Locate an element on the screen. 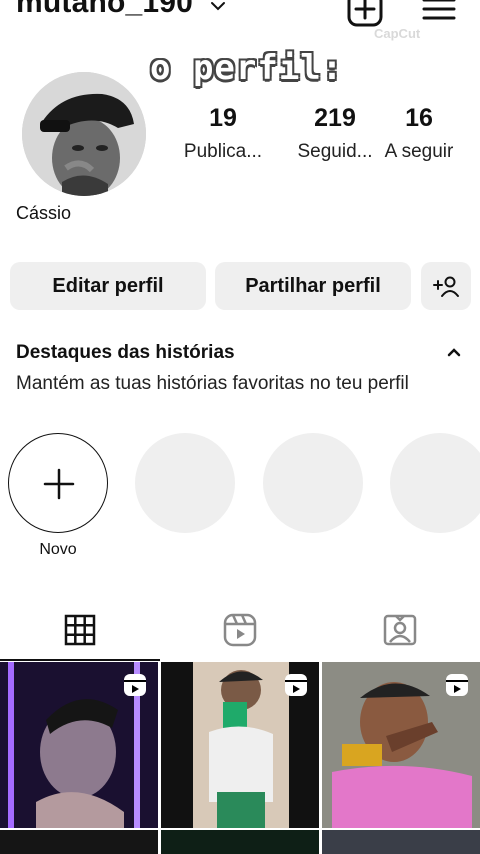 The height and width of the screenshot is (854, 480). capcut-watermark: CapCut is located at coordinates (397, 33).